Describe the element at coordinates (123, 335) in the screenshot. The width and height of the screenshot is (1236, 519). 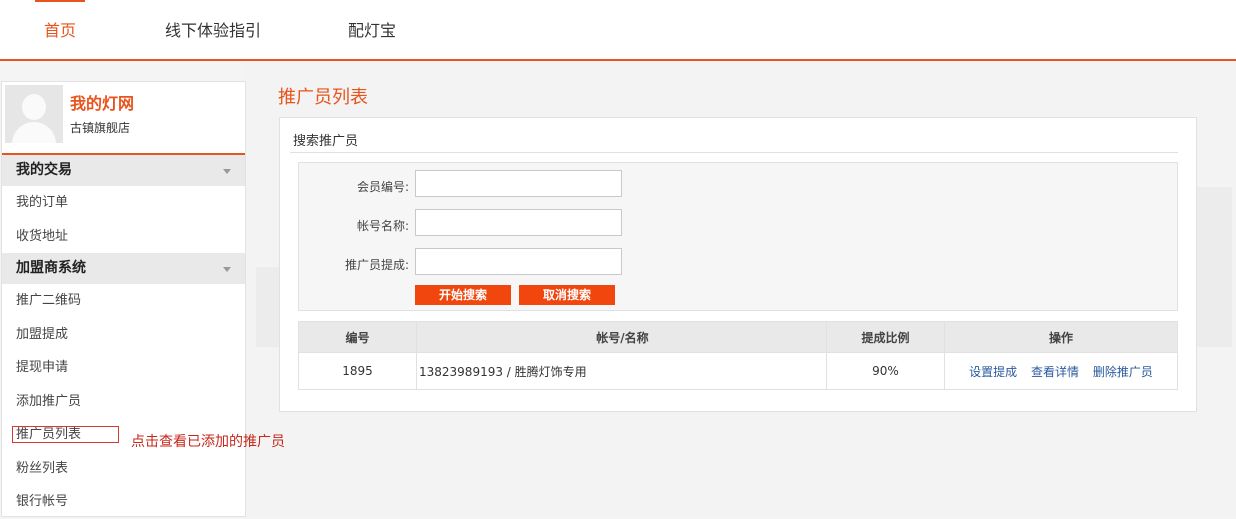
I see `sidebar-item-commission: 加盟提成` at that location.